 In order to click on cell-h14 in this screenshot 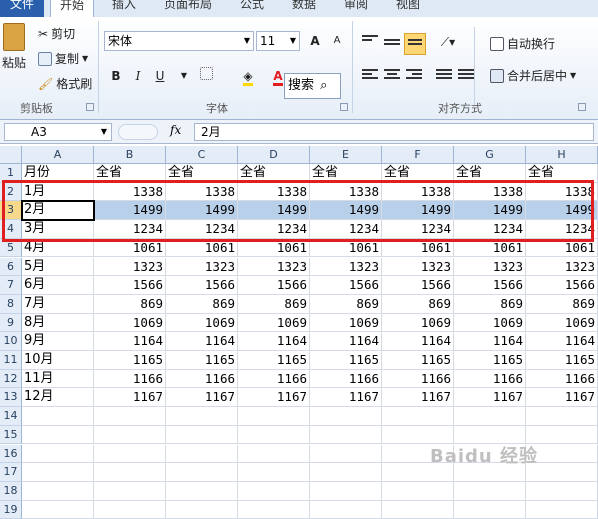, I will do `click(562, 416)`.